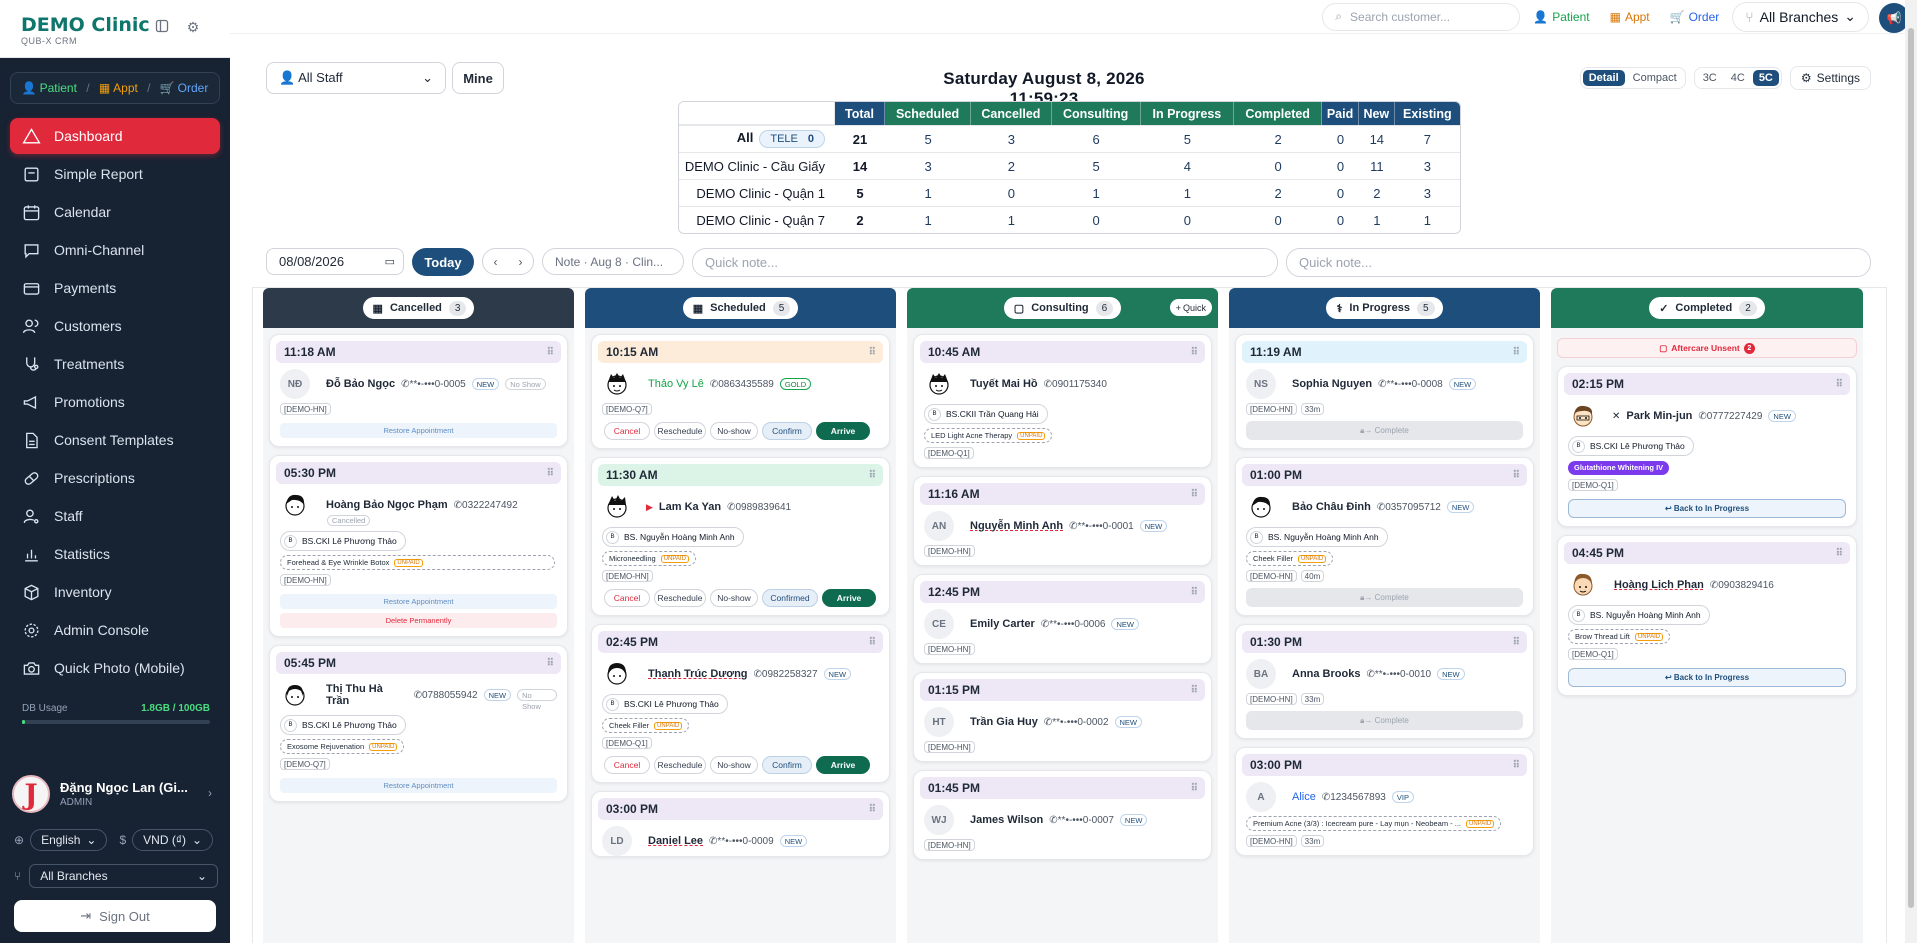 The width and height of the screenshot is (1917, 943). I want to click on nav-inventory: Inventory, so click(115, 592).